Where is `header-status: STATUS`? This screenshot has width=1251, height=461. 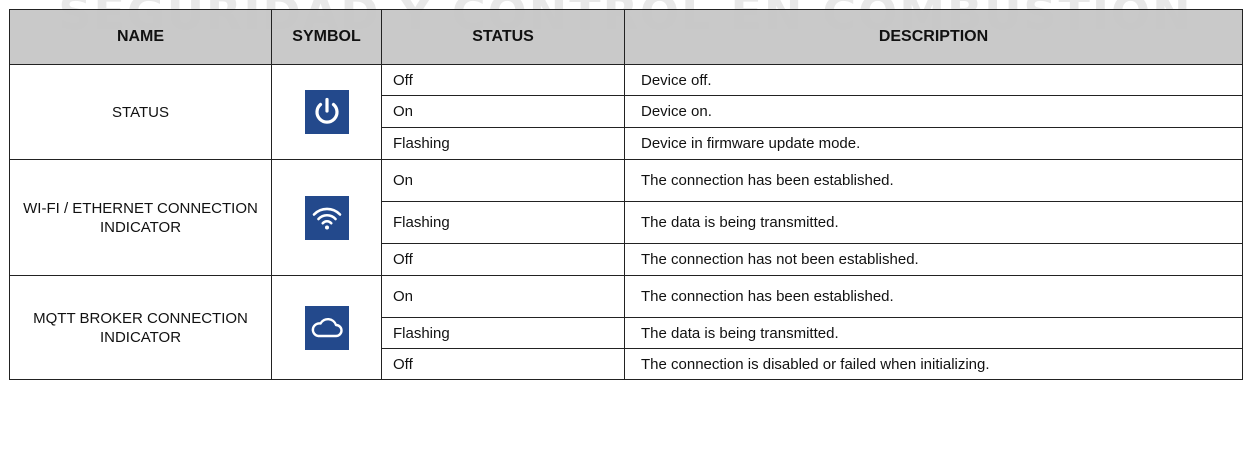 header-status: STATUS is located at coordinates (503, 37).